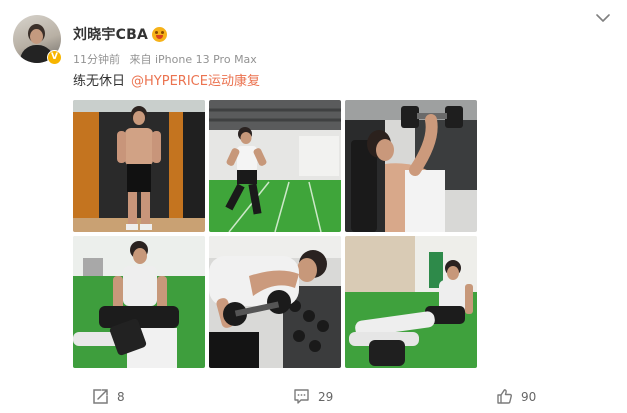 Image resolution: width=627 pixels, height=413 pixels. I want to click on author-row: 刘晓宇CBA, so click(120, 34).